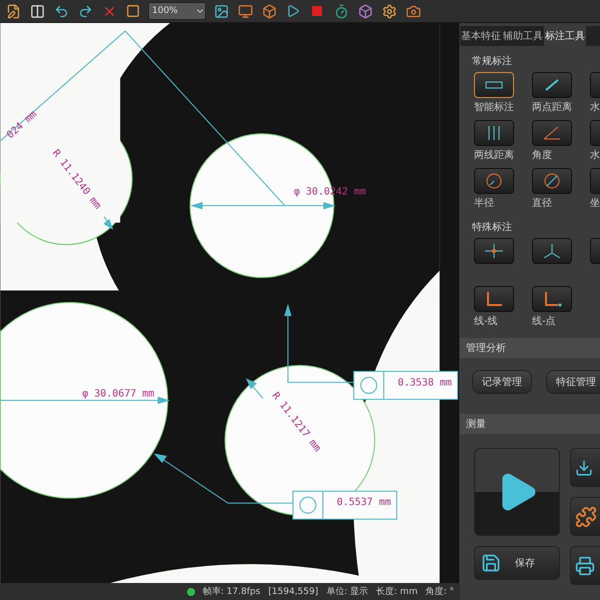 This screenshot has width=600, height=600. I want to click on cursor-position: [1594,559], so click(293, 591).